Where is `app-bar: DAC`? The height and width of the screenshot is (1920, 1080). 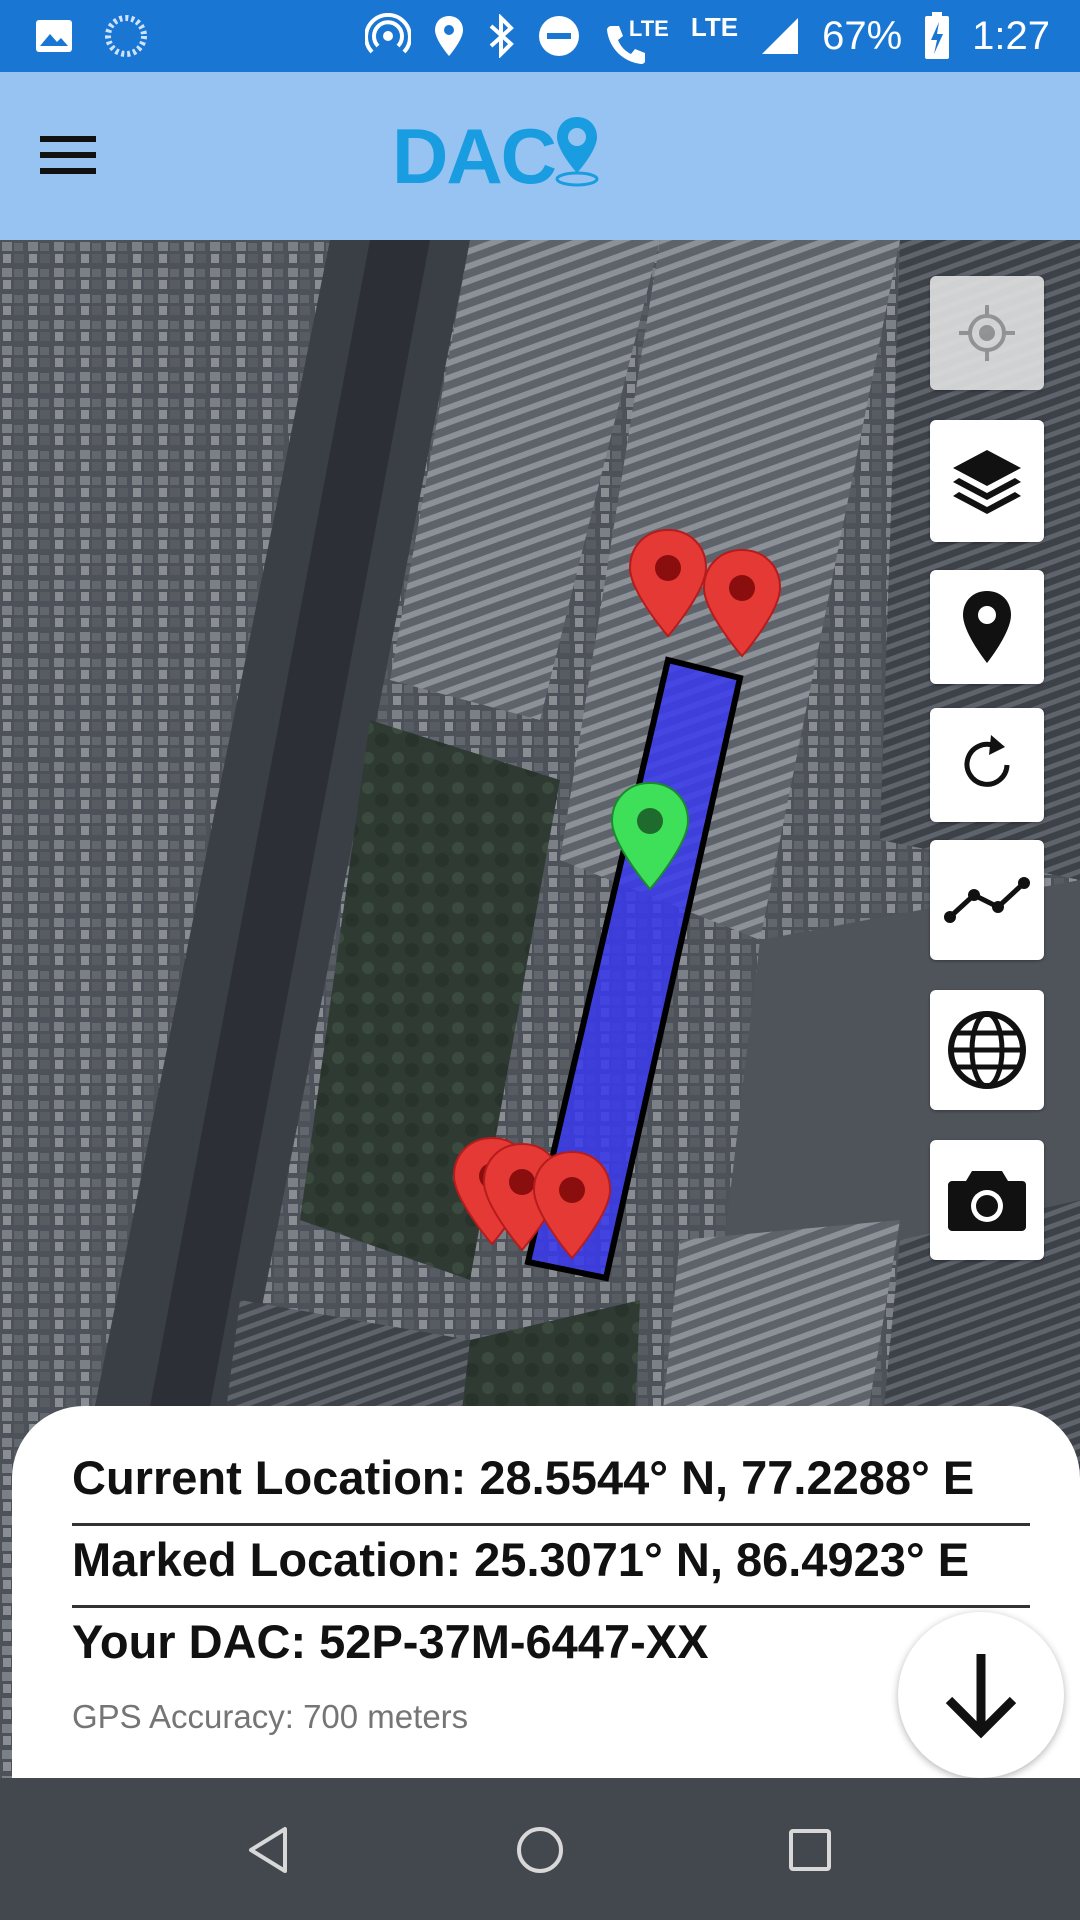
app-bar: DAC is located at coordinates (540, 156).